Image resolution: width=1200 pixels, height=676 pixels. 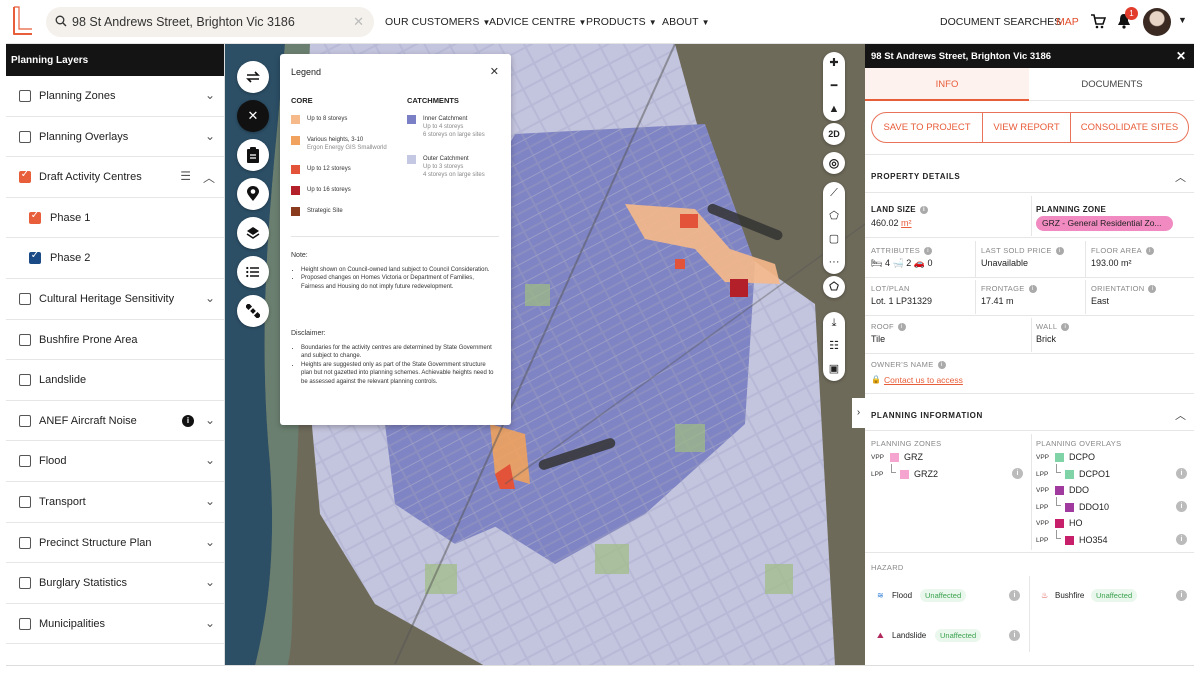 What do you see at coordinates (1182, 20) in the screenshot?
I see `chevron-down-icon: ▼` at bounding box center [1182, 20].